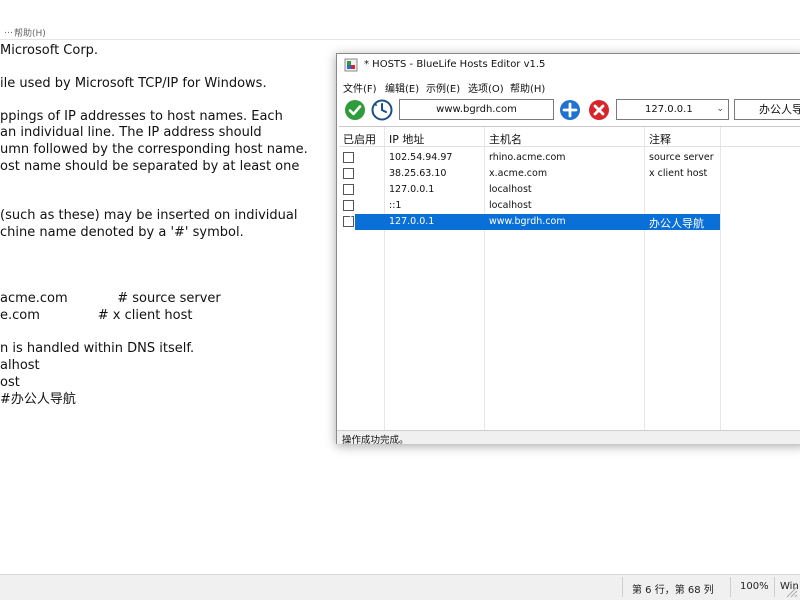  What do you see at coordinates (681, 157) in the screenshot?
I see `row-comment: source server` at bounding box center [681, 157].